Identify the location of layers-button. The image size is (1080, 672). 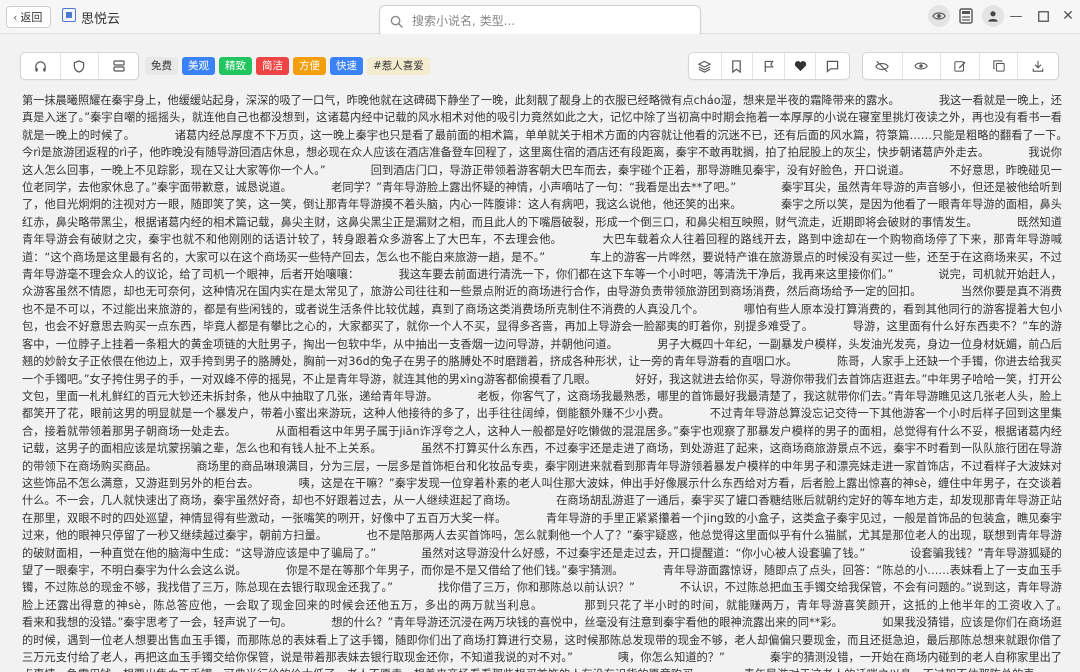
(705, 66).